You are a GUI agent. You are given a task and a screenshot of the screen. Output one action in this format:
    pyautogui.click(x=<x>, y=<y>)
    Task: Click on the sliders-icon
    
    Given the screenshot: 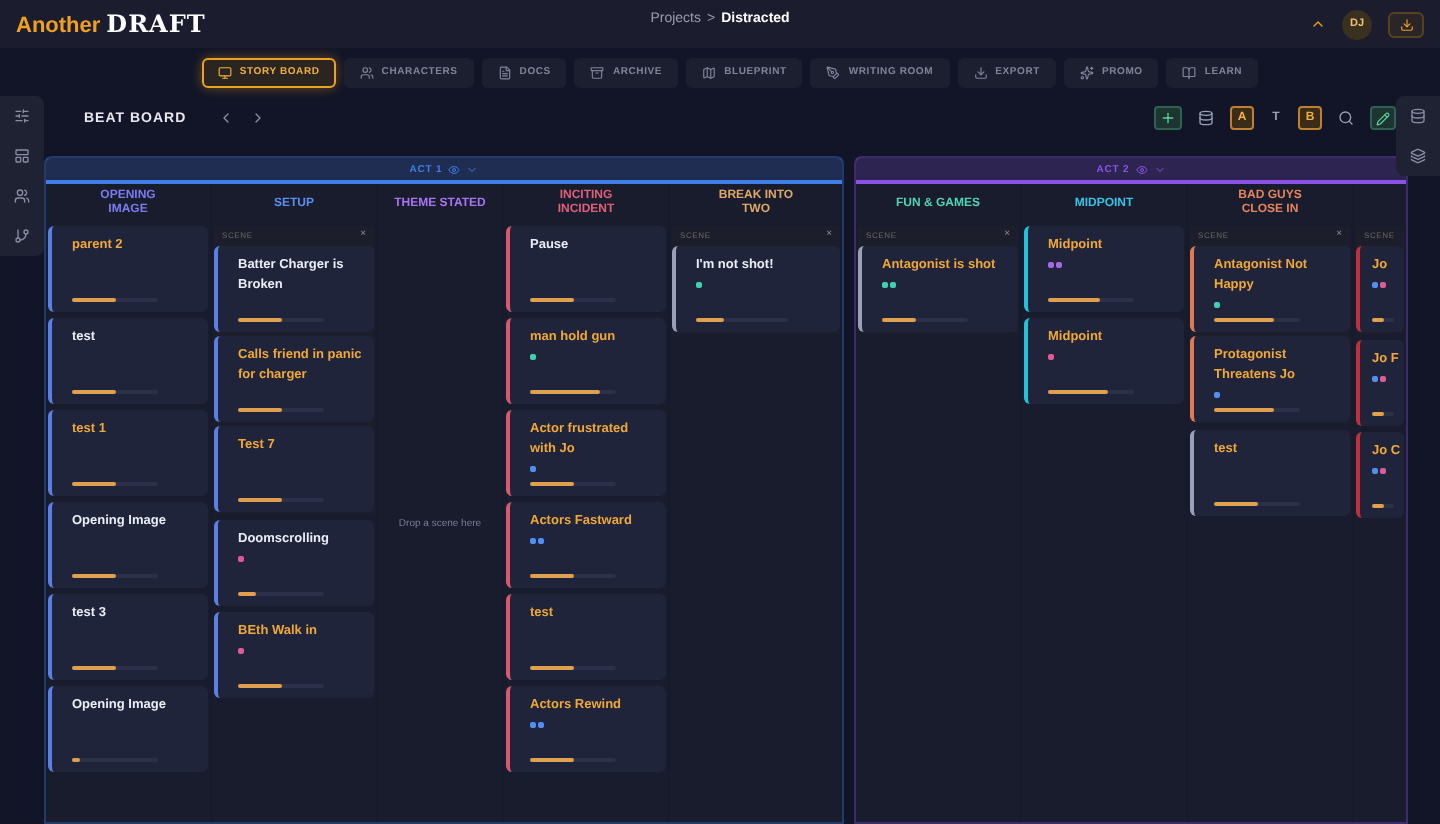 What is the action you would take?
    pyautogui.click(x=22, y=116)
    